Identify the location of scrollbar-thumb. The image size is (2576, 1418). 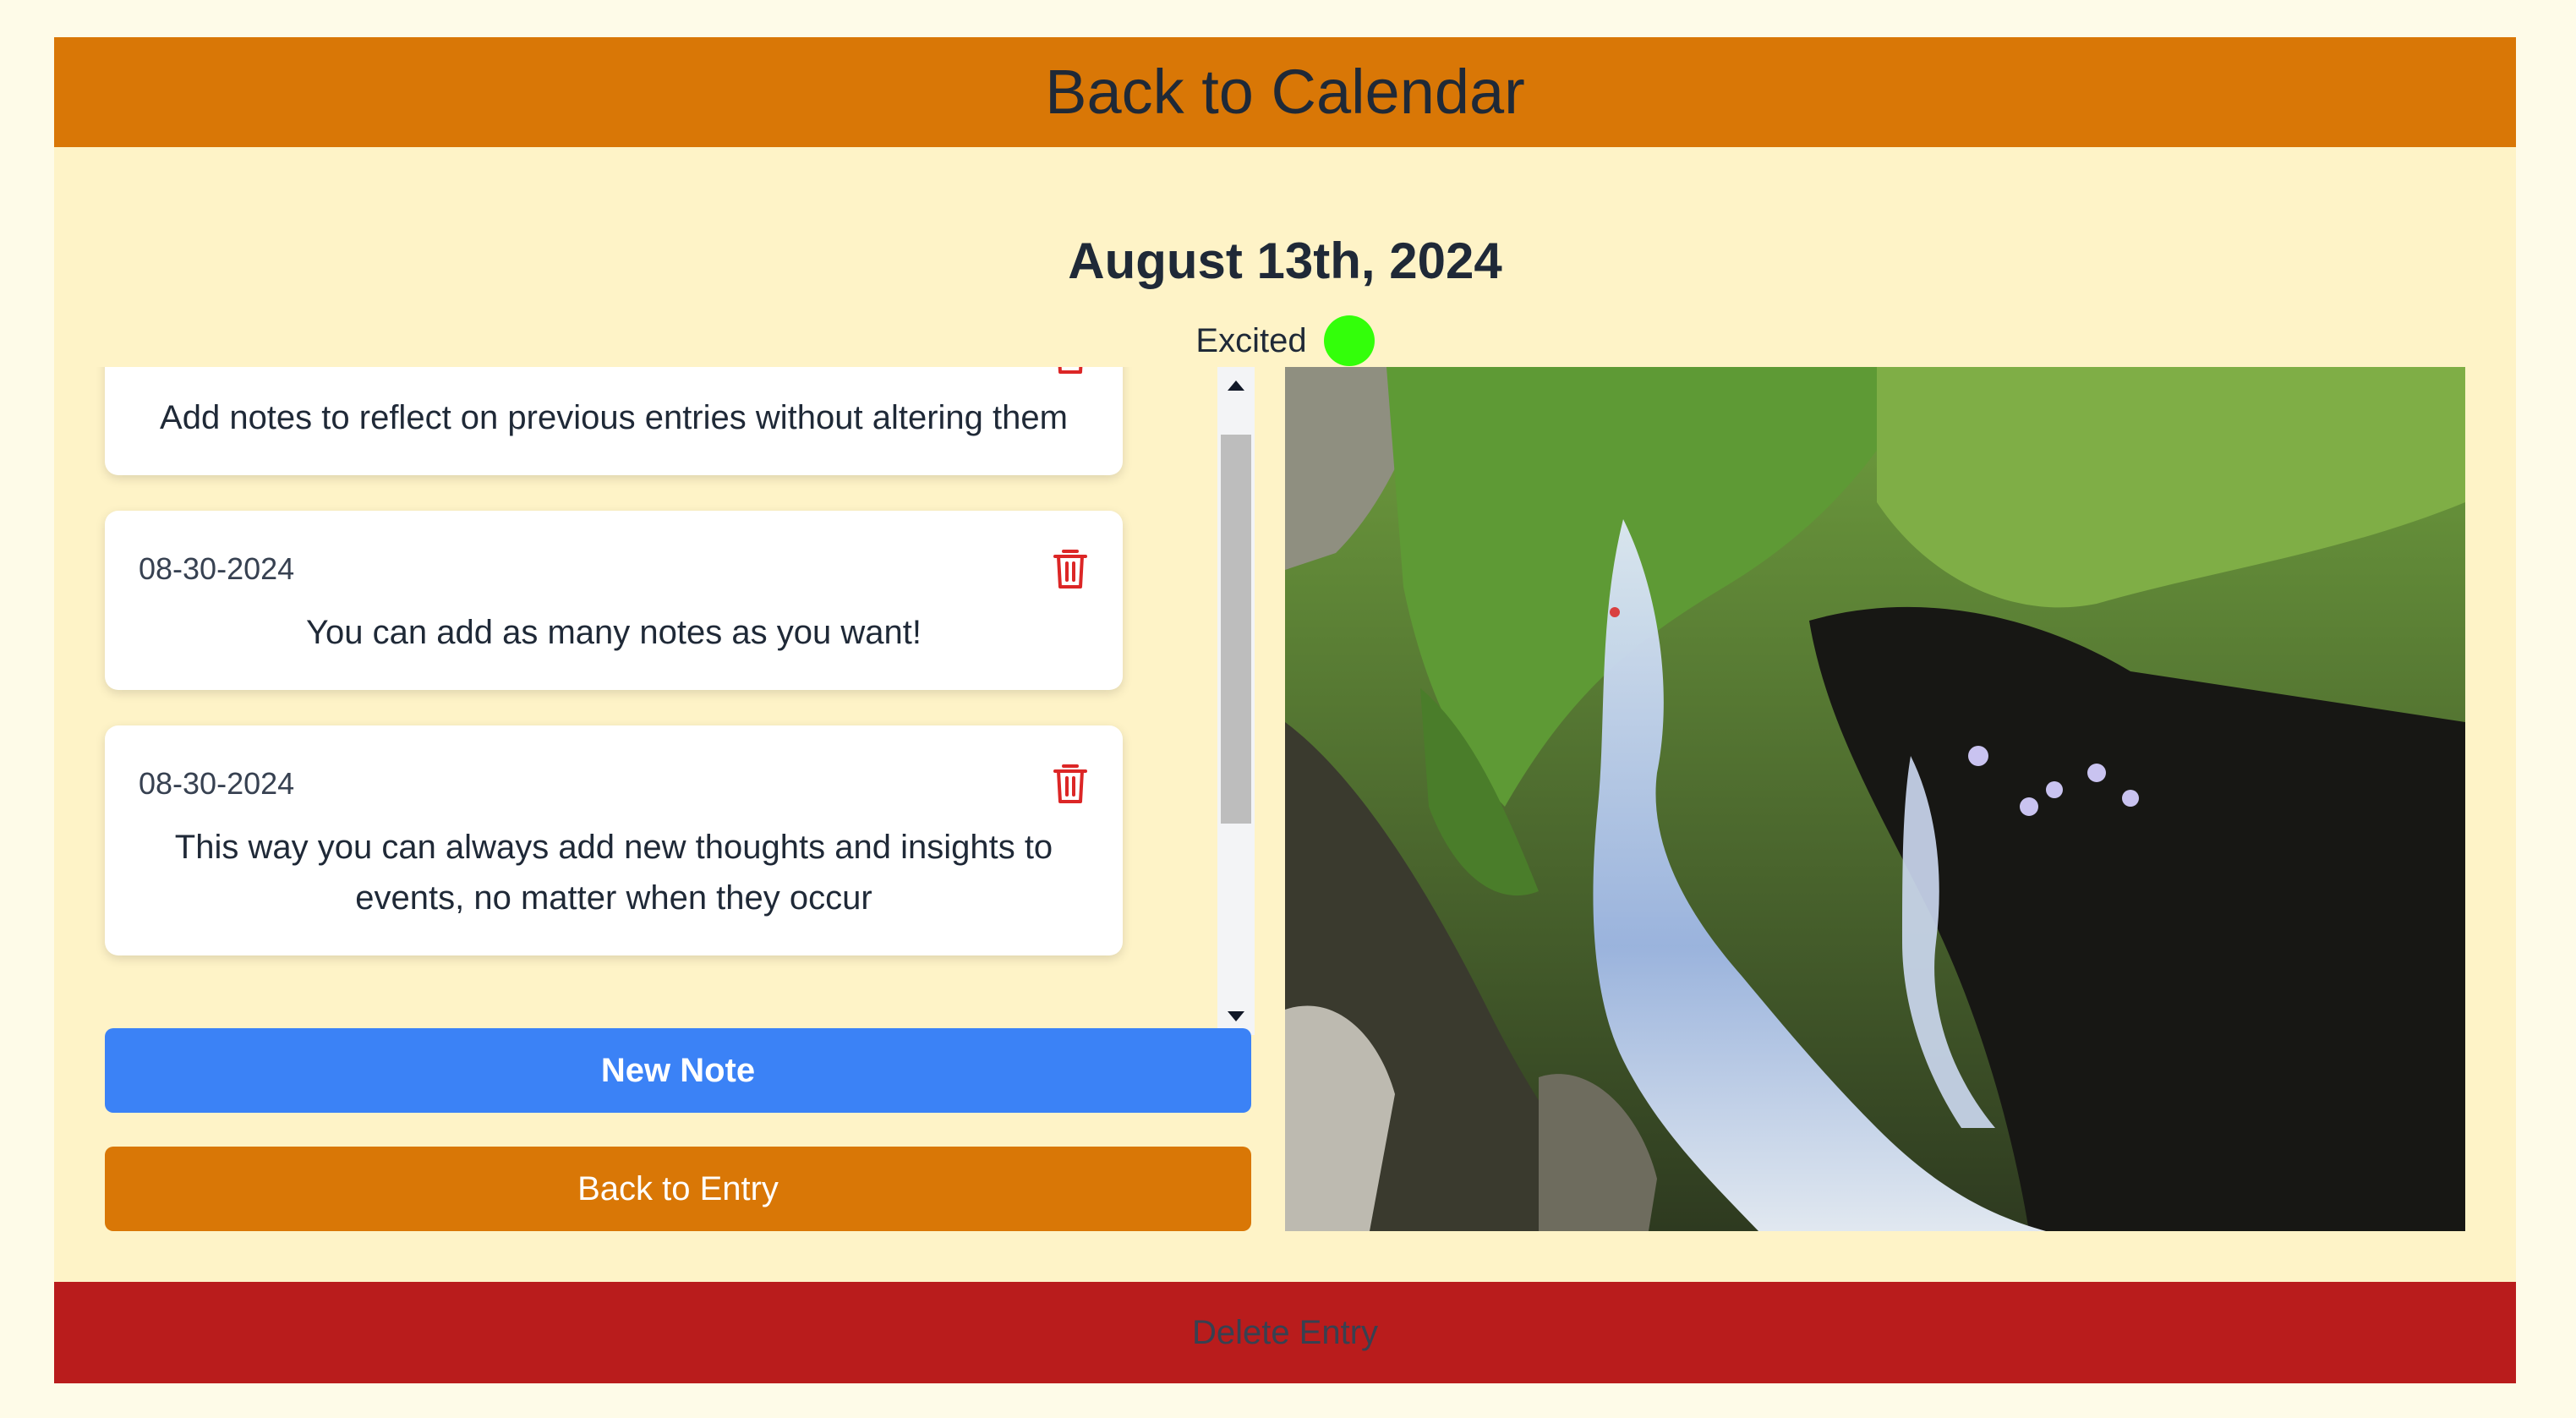
(1236, 629).